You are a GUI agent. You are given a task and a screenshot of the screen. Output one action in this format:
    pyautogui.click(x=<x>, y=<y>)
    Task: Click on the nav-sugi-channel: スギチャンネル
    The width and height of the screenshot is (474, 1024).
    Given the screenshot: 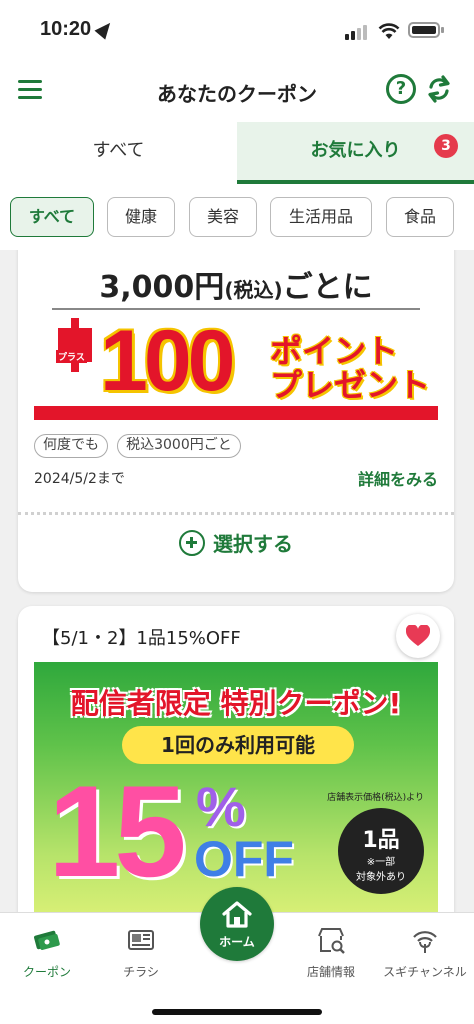 What is the action you would take?
    pyautogui.click(x=425, y=946)
    